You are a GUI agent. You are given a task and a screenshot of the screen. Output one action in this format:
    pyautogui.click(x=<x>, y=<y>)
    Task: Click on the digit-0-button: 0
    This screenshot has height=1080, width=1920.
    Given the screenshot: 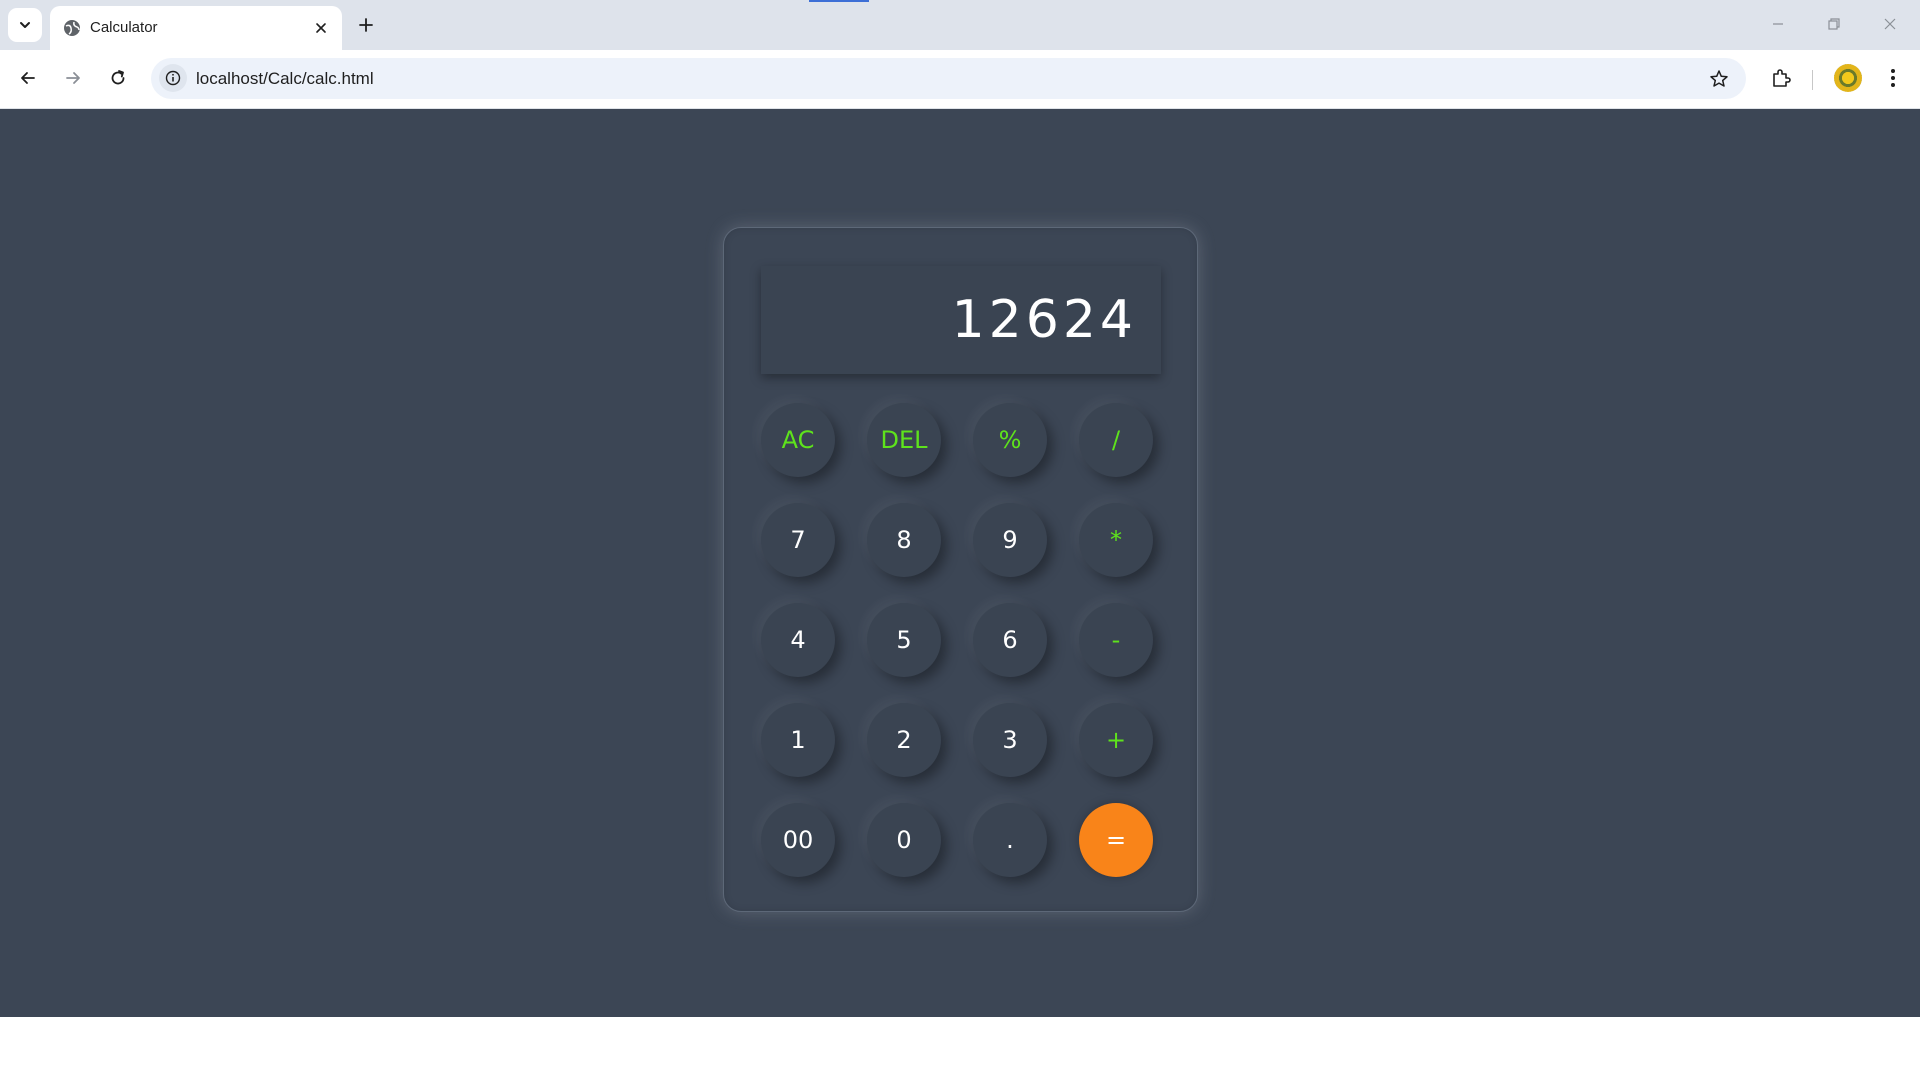 What is the action you would take?
    pyautogui.click(x=904, y=840)
    